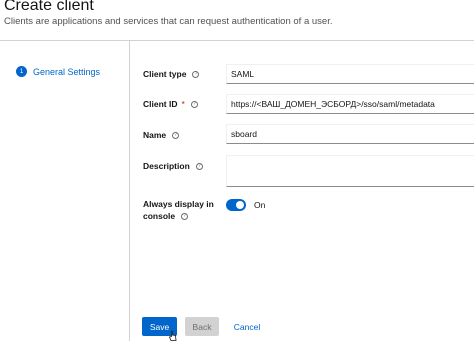 This screenshot has width=474, height=341. Describe the element at coordinates (260, 205) in the screenshot. I see `toggle-state-label: On` at that location.